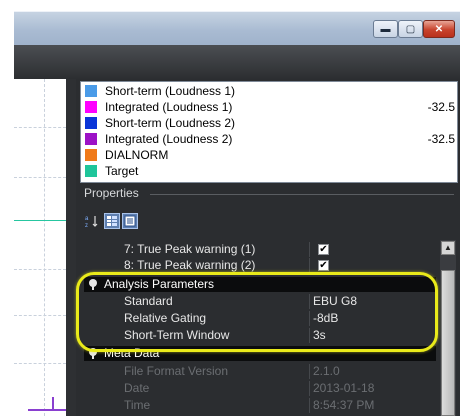 The height and width of the screenshot is (416, 474). I want to click on property-row: 8: True Peak warning (2) ✔, so click(260, 265).